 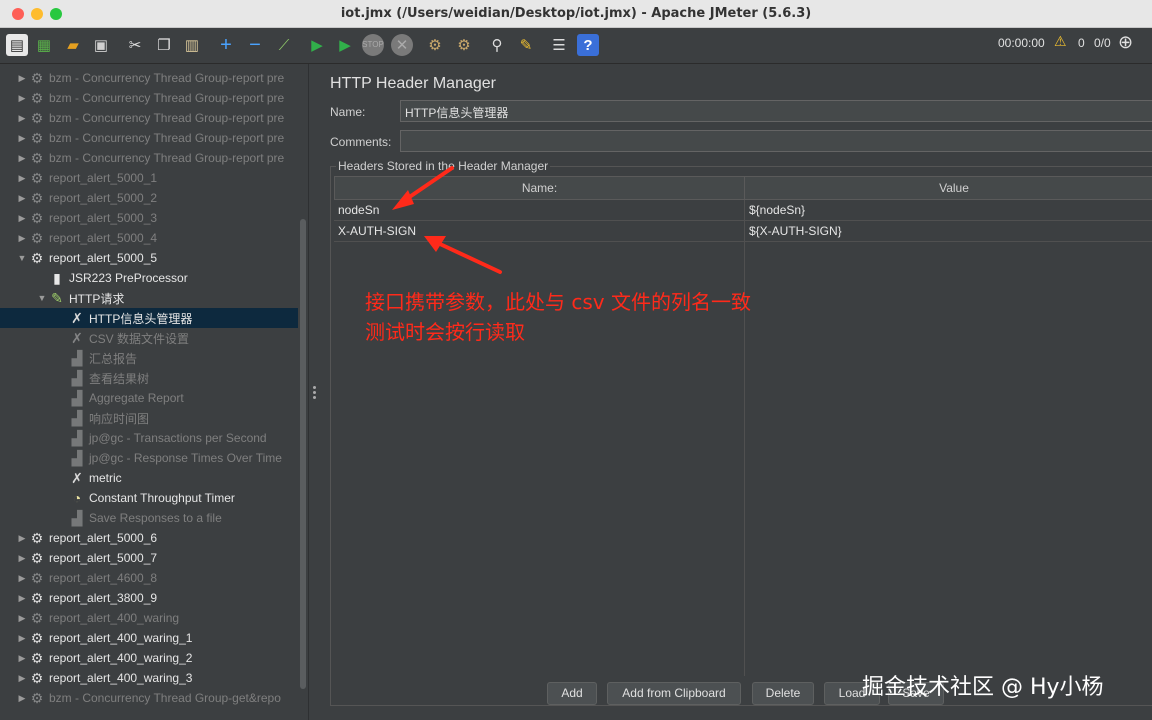 What do you see at coordinates (114, 618) in the screenshot?
I see `tree-item-label: report_alert_400_waring` at bounding box center [114, 618].